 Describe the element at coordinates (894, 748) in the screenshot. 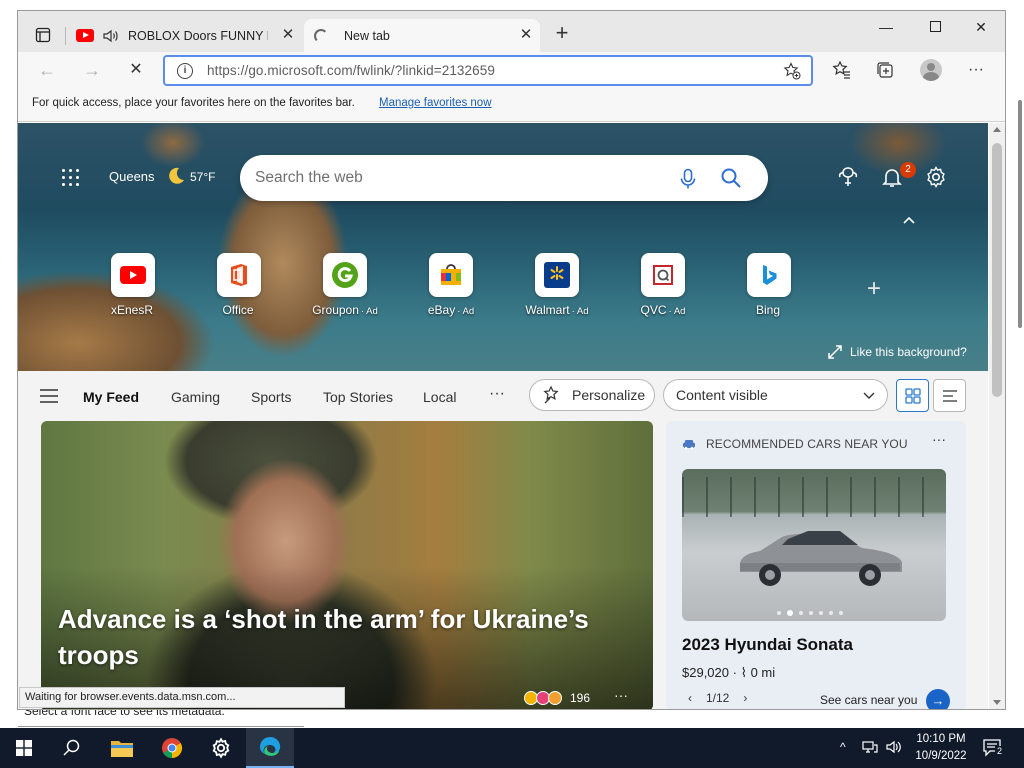

I see `volume-icon` at that location.